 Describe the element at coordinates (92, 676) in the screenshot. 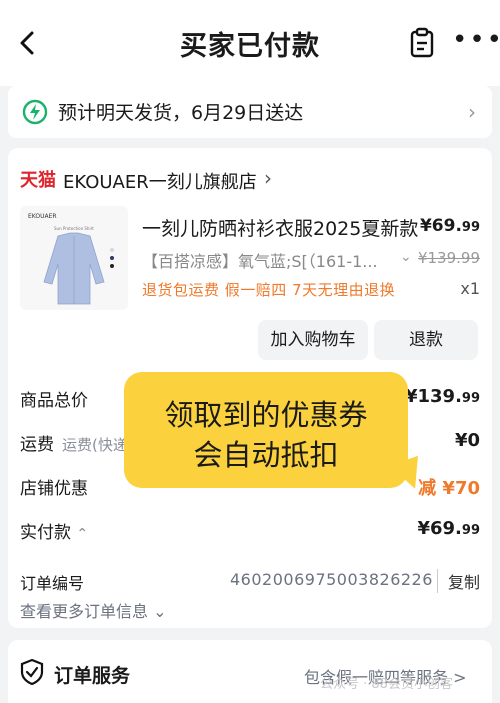

I see `order-service-title: 订单服务` at that location.